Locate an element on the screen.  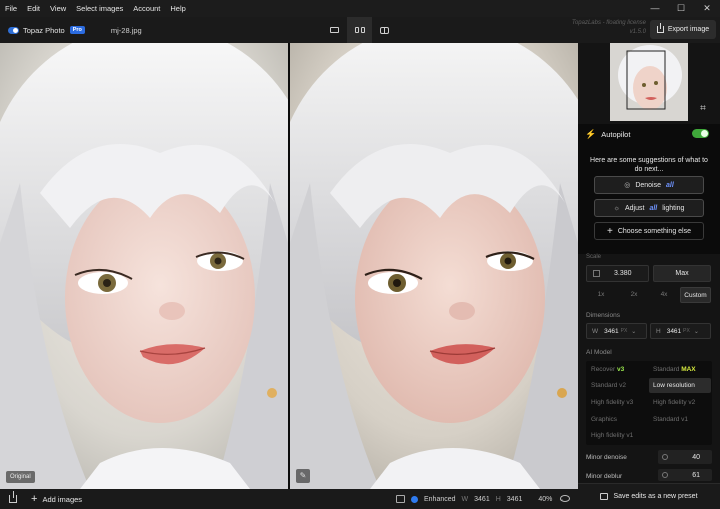
status-info: Enhanced W 3461 H 3461 40% ⌄ is located at coordinates (480, 499).